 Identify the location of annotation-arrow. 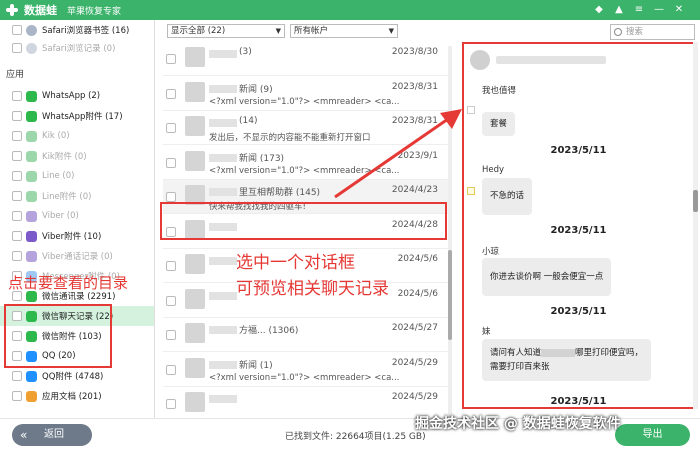
(398, 154).